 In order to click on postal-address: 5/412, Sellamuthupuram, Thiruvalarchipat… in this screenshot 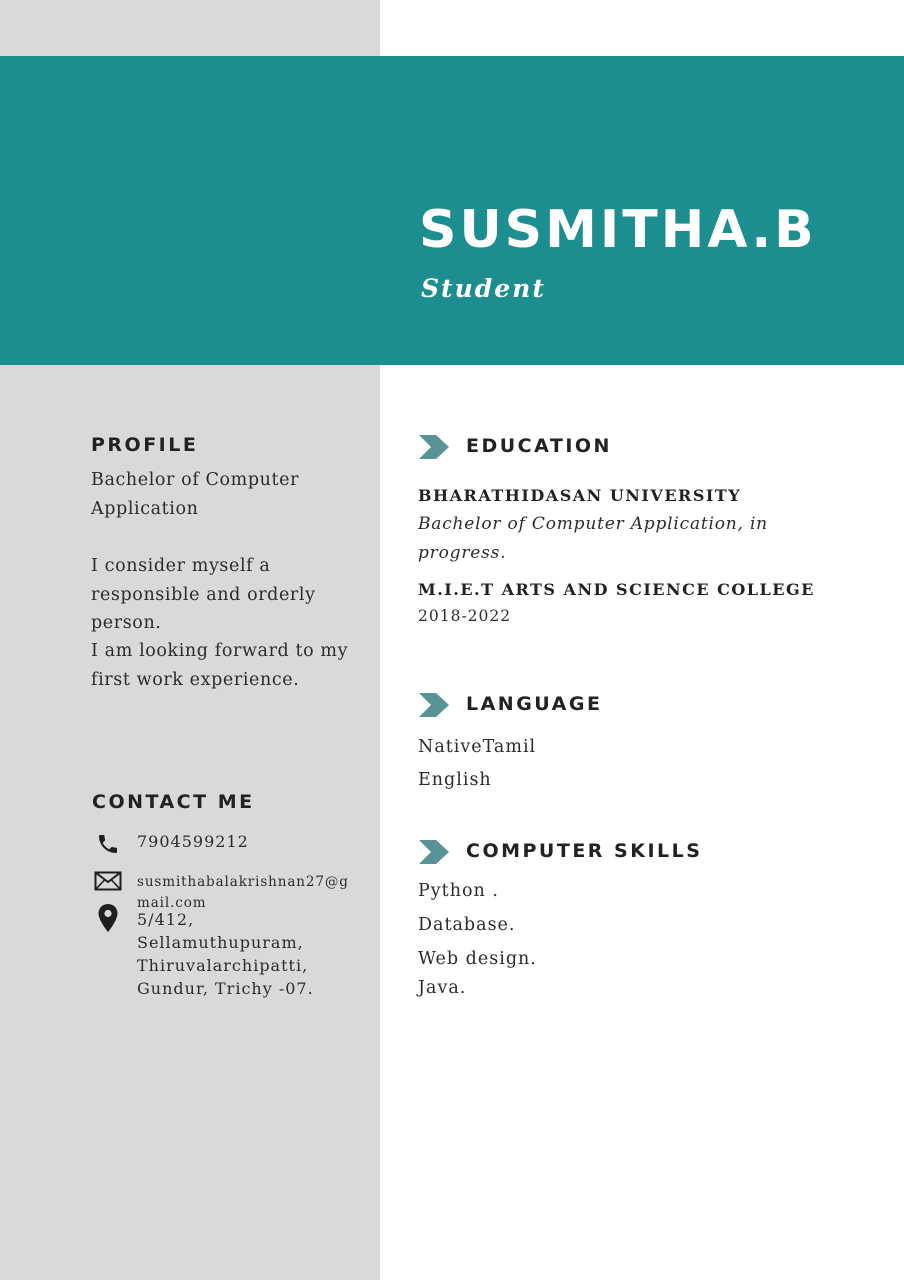, I will do `click(225, 954)`.